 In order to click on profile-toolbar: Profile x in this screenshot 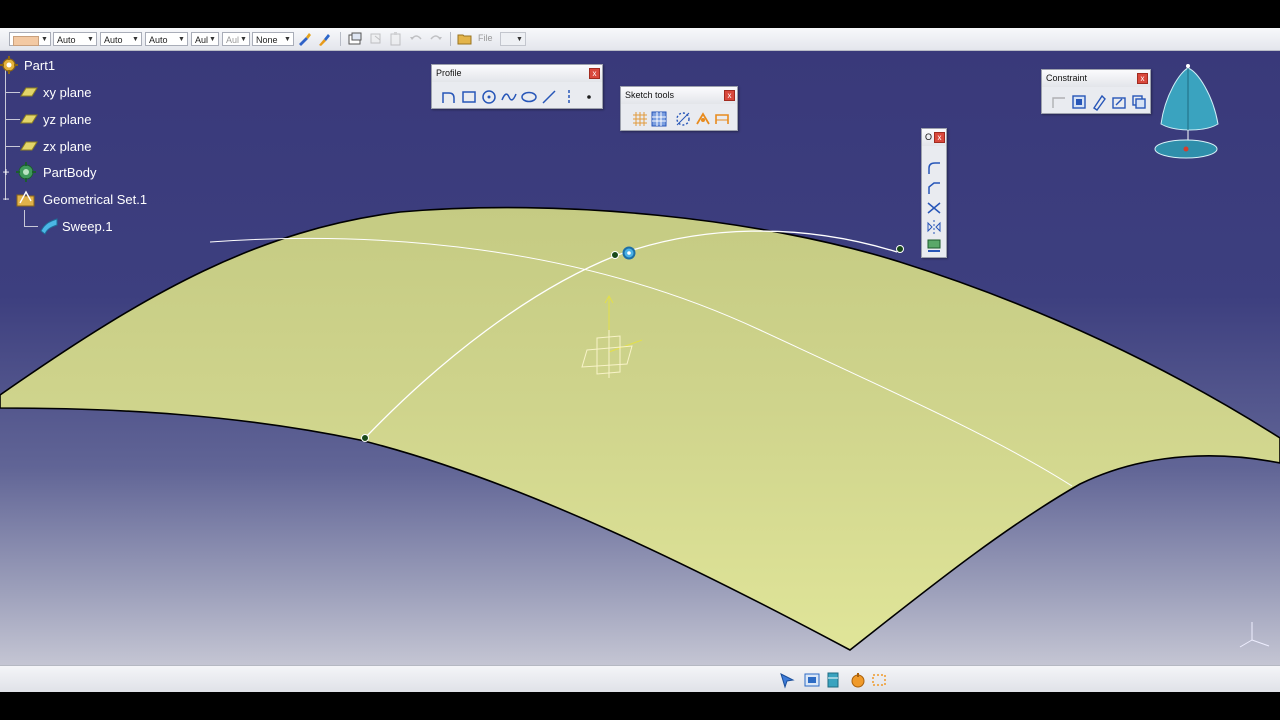, I will do `click(517, 86)`.